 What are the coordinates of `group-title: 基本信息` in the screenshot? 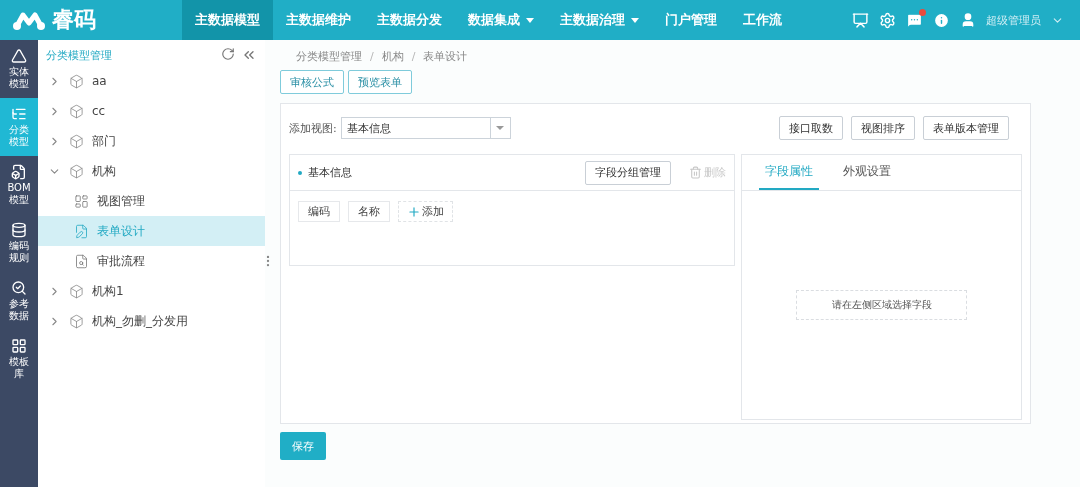 It's located at (330, 172).